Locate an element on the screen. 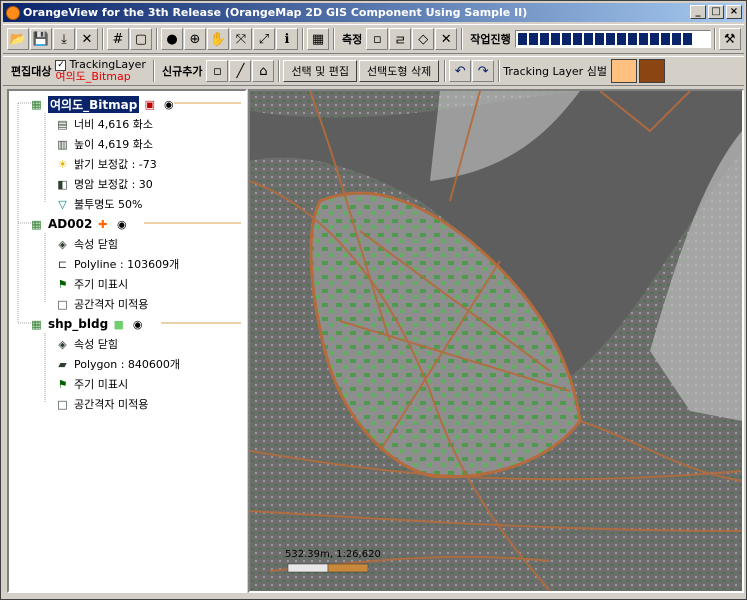 The image size is (747, 600). tracking-layer-checkbox: ✓ is located at coordinates (61, 65).